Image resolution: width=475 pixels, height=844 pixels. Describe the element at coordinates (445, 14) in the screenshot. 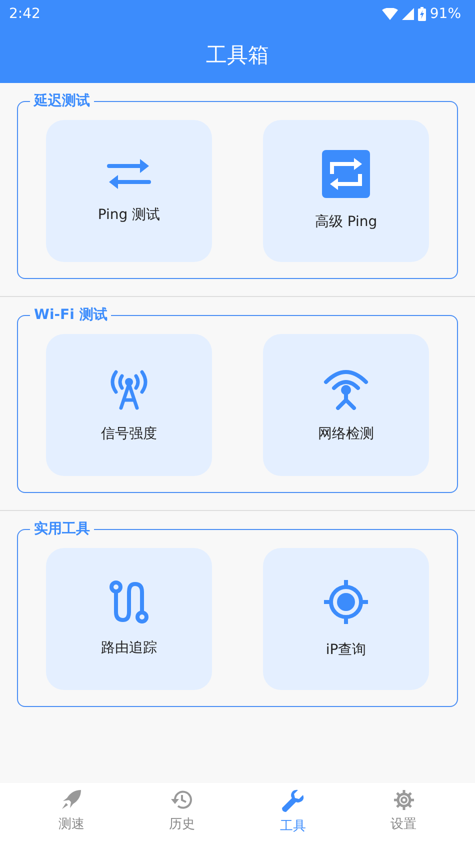

I see `battery-level: 91%` at that location.